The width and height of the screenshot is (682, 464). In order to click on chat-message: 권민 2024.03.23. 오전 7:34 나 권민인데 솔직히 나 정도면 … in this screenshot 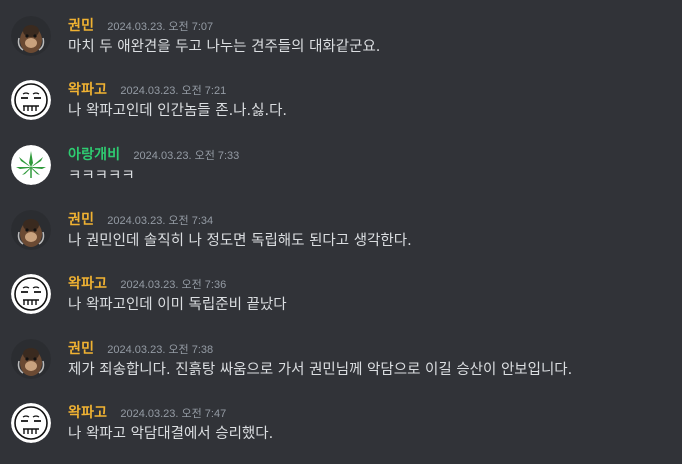, I will do `click(341, 238)`.